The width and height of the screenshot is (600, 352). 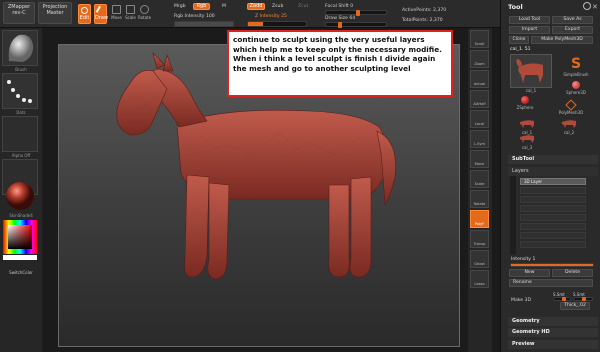 I want to click on aahalf-button: AAHalf, so click(x=479, y=99).